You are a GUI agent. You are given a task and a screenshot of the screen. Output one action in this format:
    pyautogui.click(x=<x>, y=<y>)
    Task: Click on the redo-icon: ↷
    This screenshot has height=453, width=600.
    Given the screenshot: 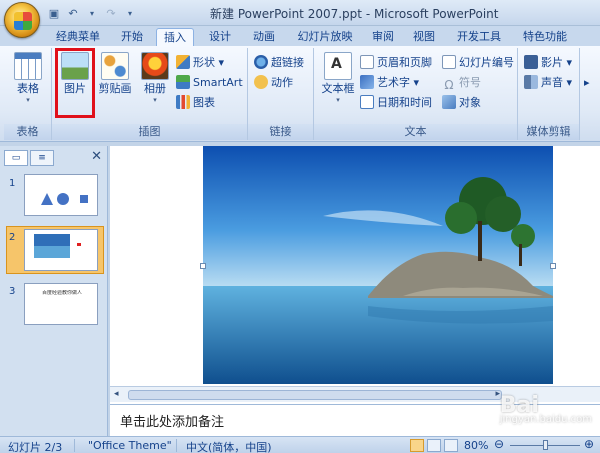 What is the action you would take?
    pyautogui.click(x=111, y=13)
    